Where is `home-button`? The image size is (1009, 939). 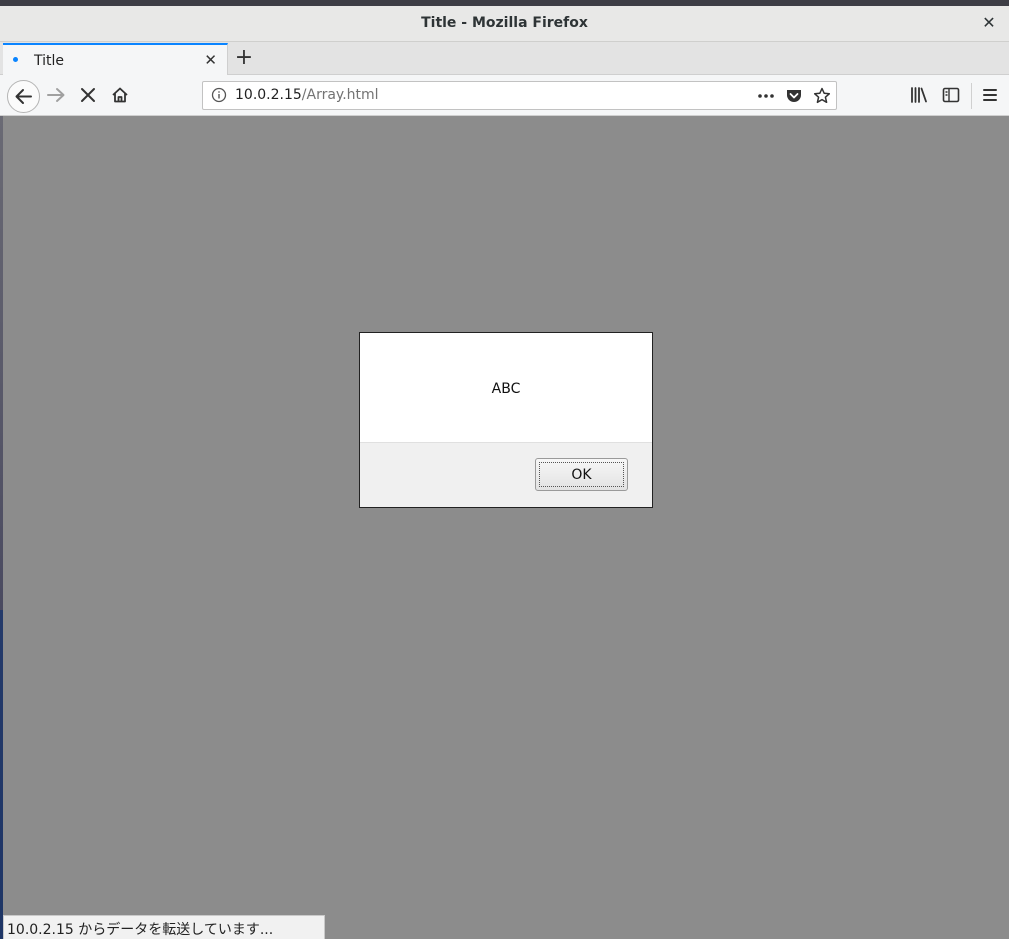
home-button is located at coordinates (120, 95).